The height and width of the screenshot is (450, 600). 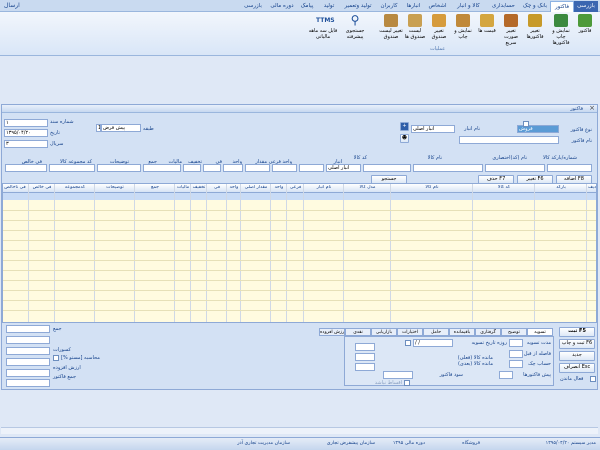 I want to click on tab-accounting: حسابداری, so click(x=503, y=6).